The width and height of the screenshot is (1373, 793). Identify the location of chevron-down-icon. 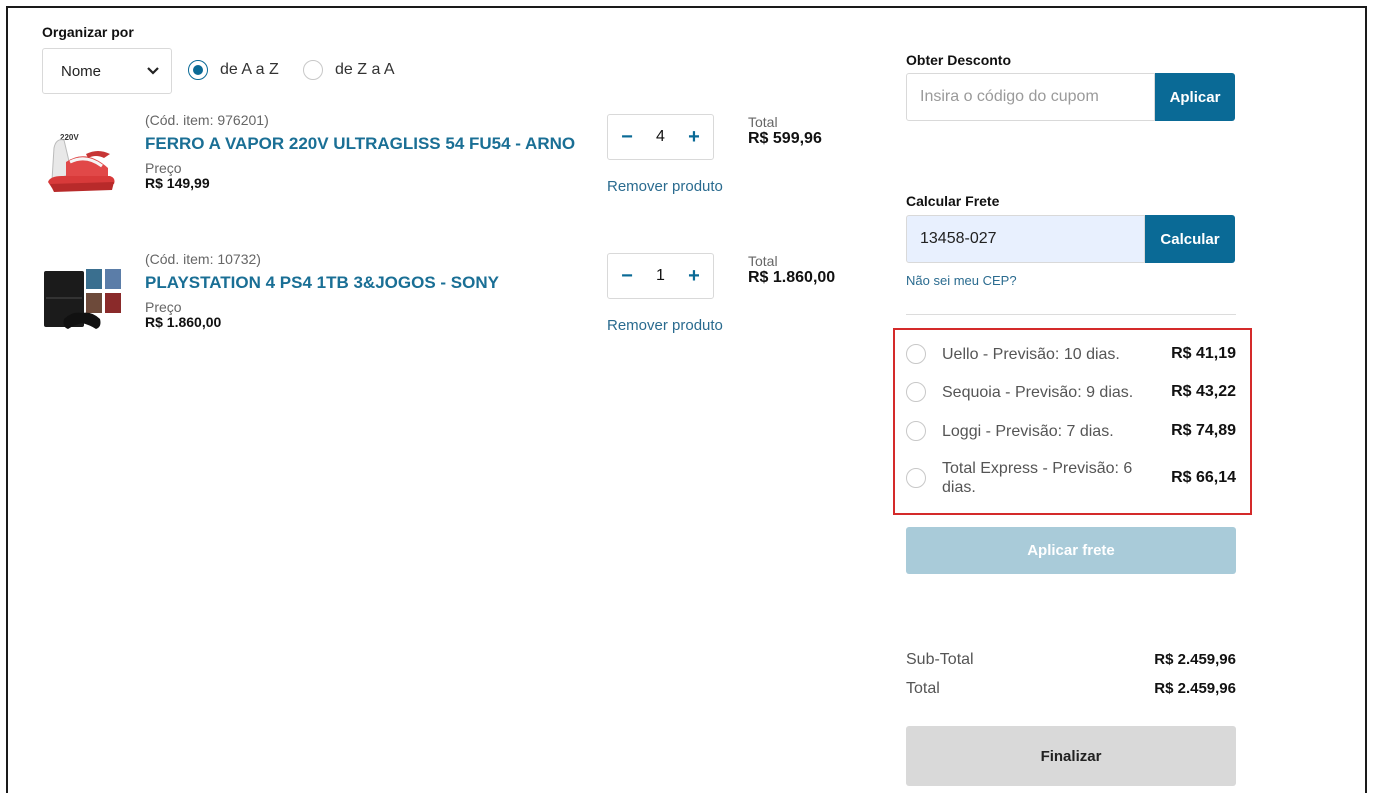
(153, 71).